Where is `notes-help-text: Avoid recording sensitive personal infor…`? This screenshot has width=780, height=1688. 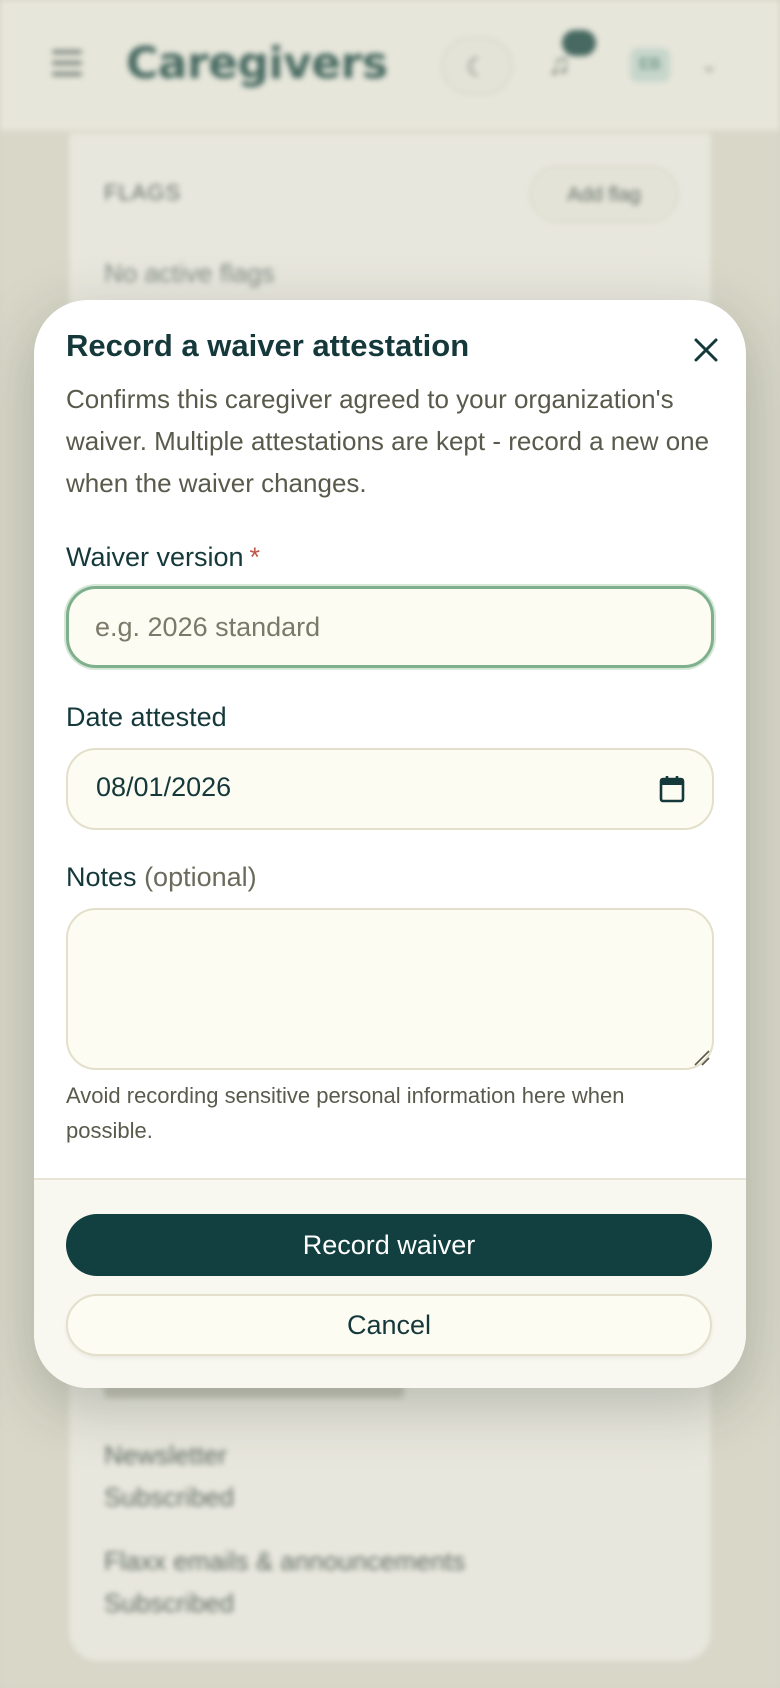
notes-help-text: Avoid recording sensitive personal infor… is located at coordinates (345, 1113).